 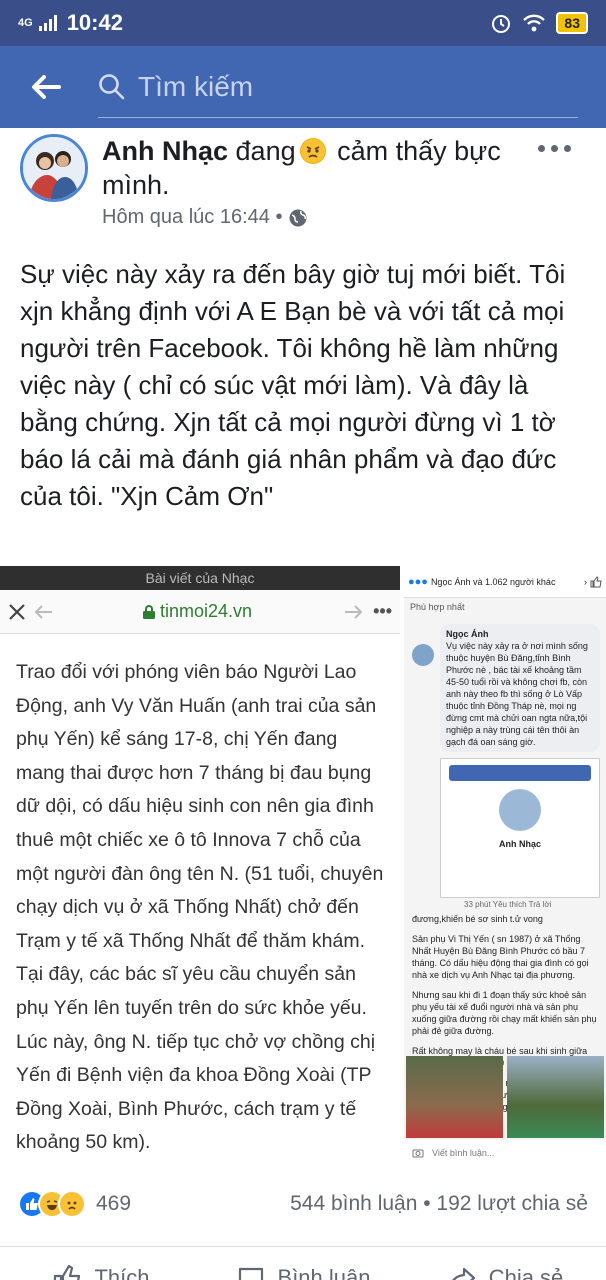 I want to click on screenshot-reactions-bar: ●●● Ngọc Ánh và 1.062 người khác ›, so click(x=505, y=582).